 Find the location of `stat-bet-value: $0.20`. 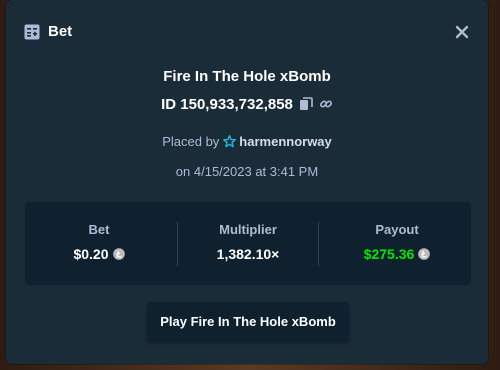

stat-bet-value: $0.20 is located at coordinates (99, 254).